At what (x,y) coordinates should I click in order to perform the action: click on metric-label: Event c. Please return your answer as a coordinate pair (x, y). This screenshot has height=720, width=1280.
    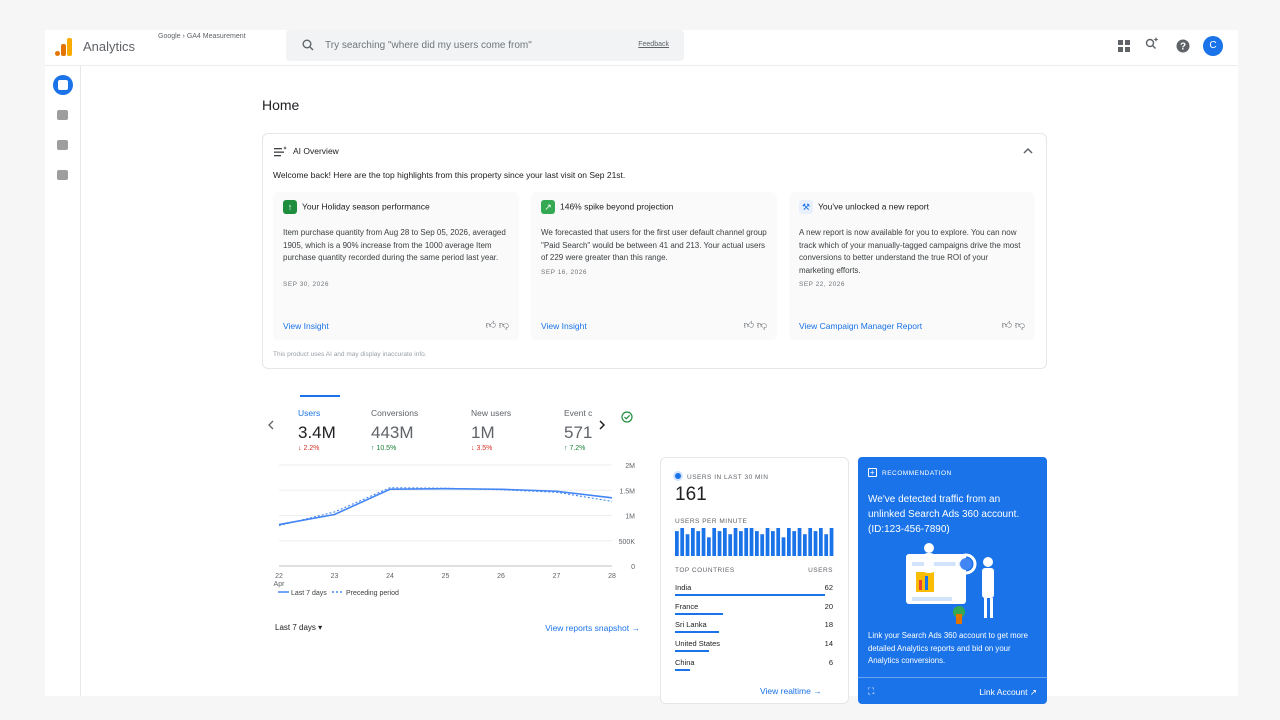
    Looking at the image, I should click on (578, 413).